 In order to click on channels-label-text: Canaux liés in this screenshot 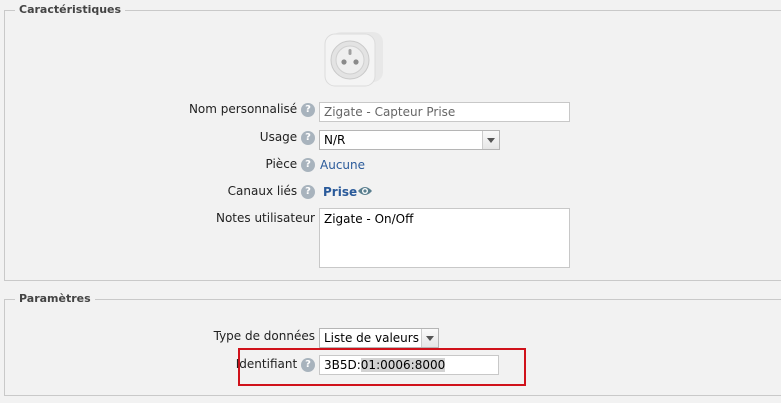, I will do `click(262, 191)`.